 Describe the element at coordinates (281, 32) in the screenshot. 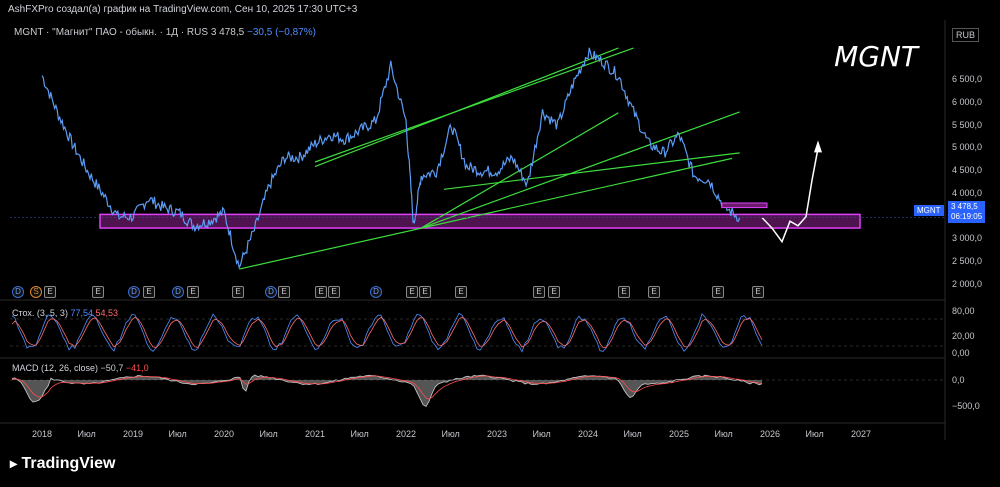

I see `price-change: −30,5 (−0,87%)` at that location.